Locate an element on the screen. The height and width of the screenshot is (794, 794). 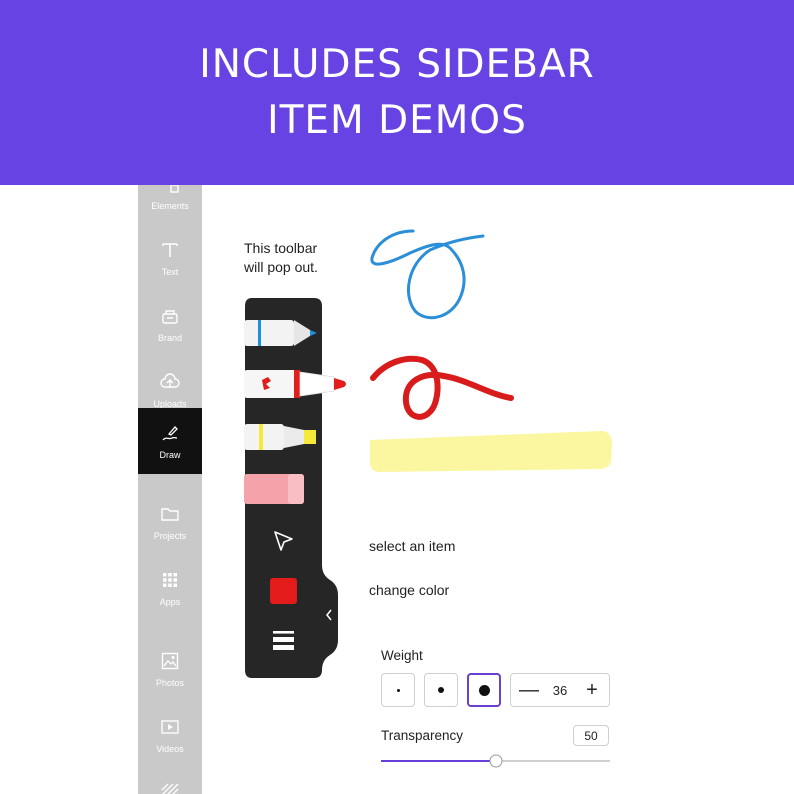
decrease-weight-button: — is located at coordinates (529, 690).